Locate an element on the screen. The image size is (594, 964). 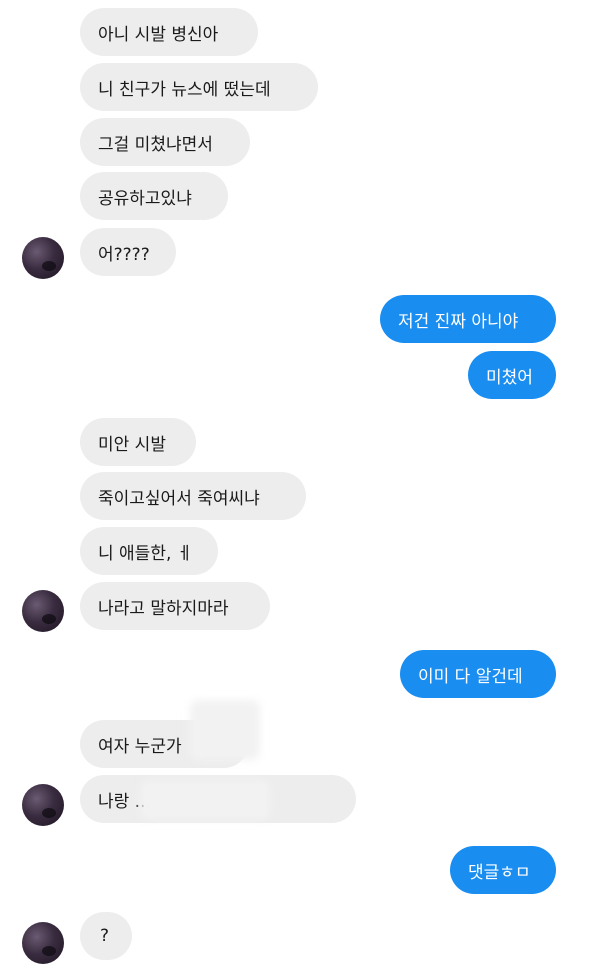
incoming-message: 니 친구가 뉴스에 떴는데 is located at coordinates (199, 87).